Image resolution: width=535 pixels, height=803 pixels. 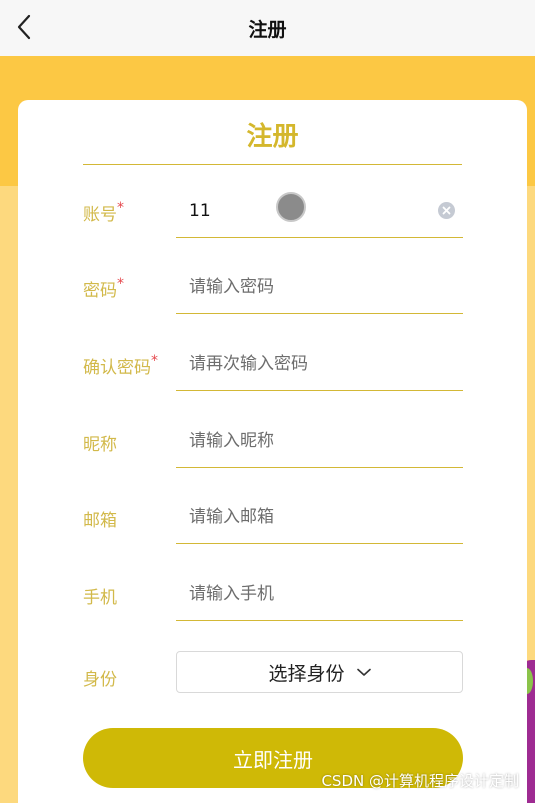 I want to click on account-input, so click(x=319, y=211).